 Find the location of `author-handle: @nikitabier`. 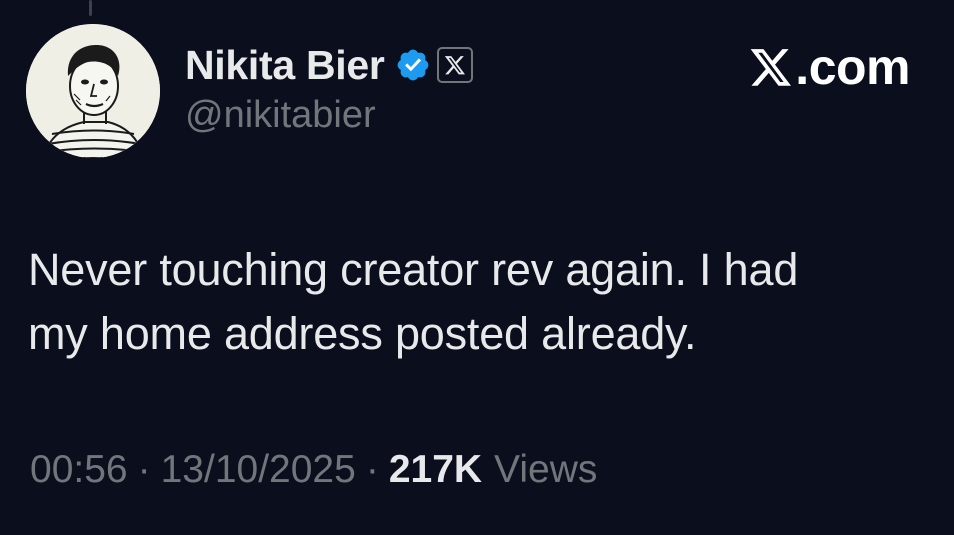

author-handle: @nikitabier is located at coordinates (280, 115).